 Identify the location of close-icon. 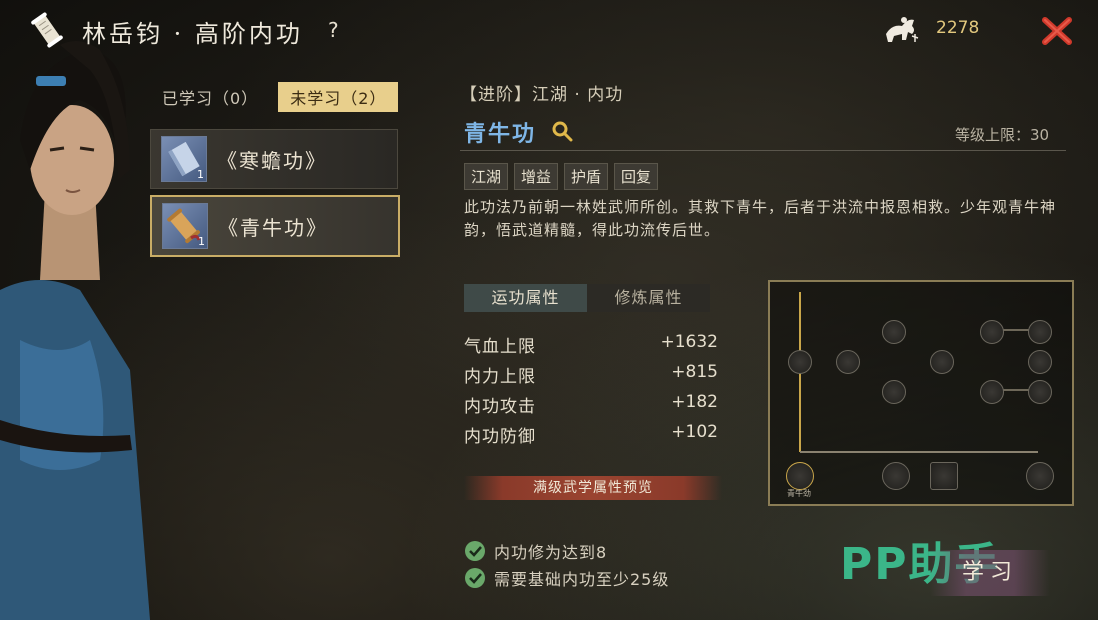
(1057, 31).